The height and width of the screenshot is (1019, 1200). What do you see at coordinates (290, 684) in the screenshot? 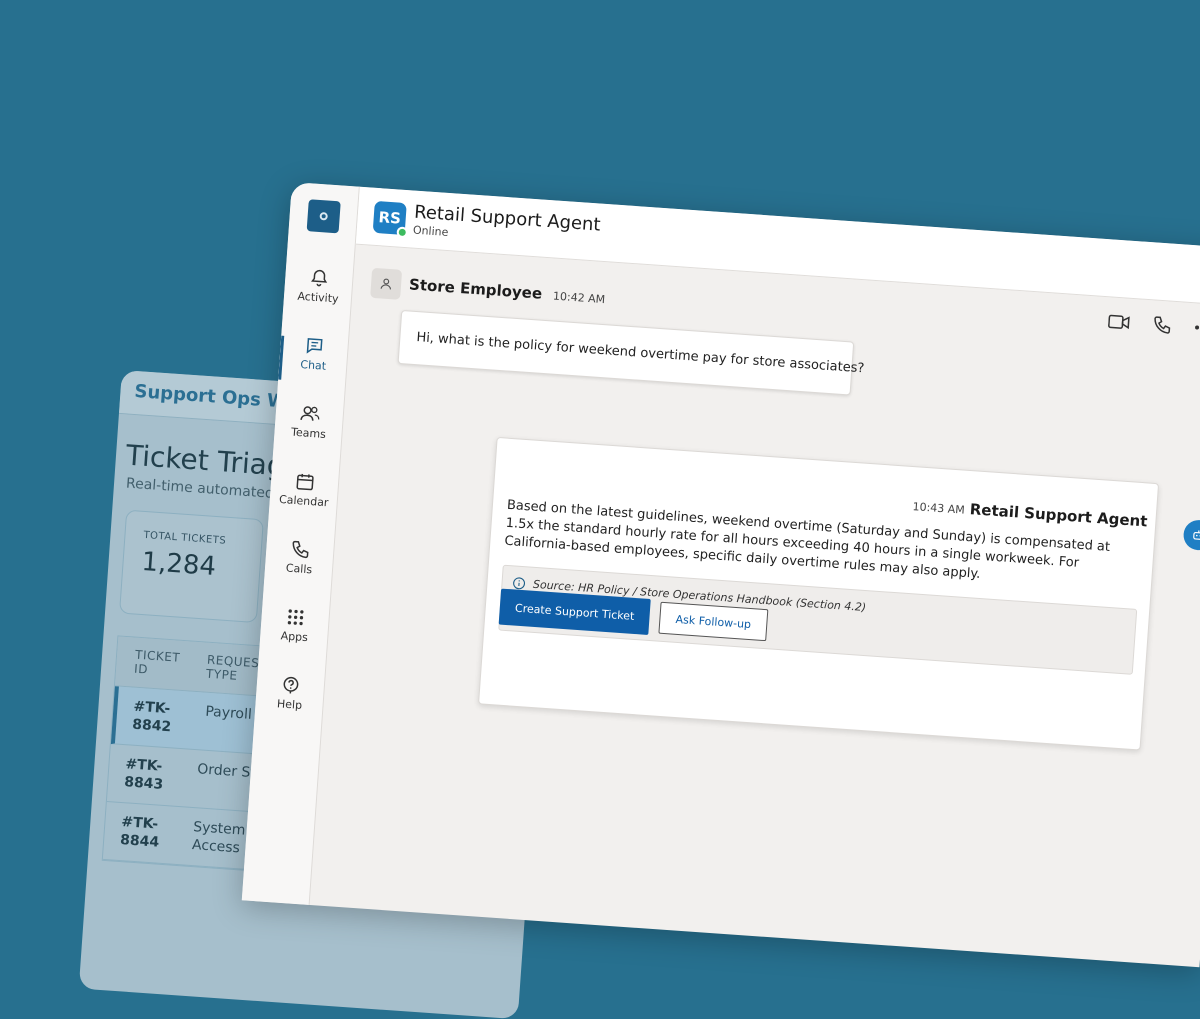
I see `help-icon` at bounding box center [290, 684].